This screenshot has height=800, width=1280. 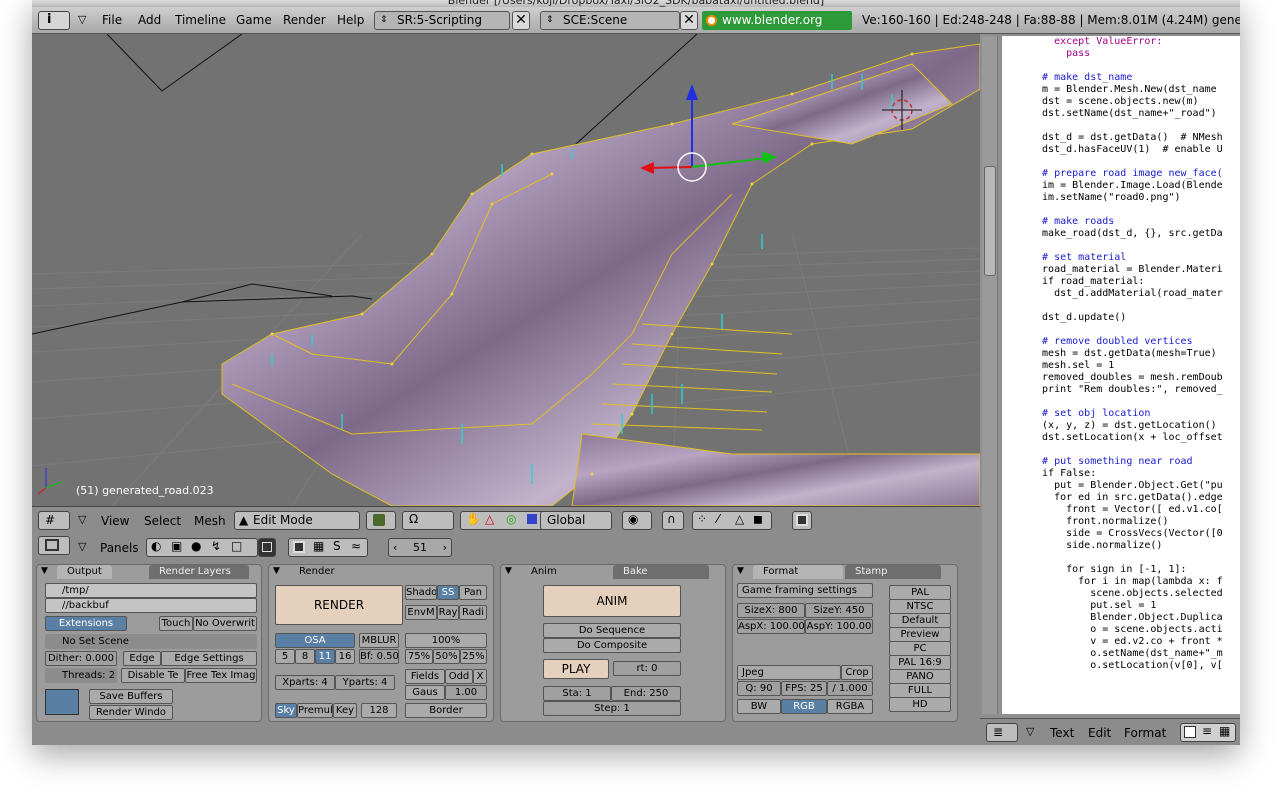 What do you see at coordinates (151, 605) in the screenshot?
I see `backbuf-path-field: //backbuf` at bounding box center [151, 605].